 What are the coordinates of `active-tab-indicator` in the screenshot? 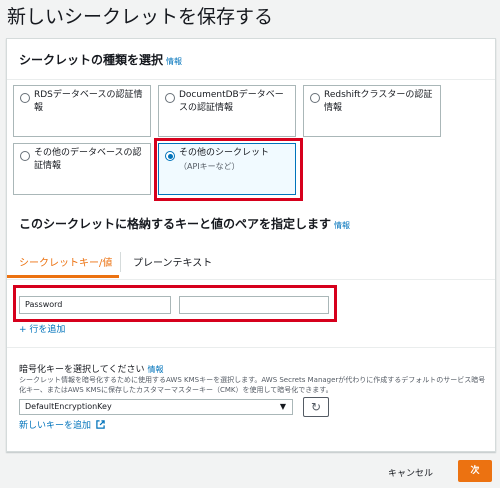 It's located at (63, 276).